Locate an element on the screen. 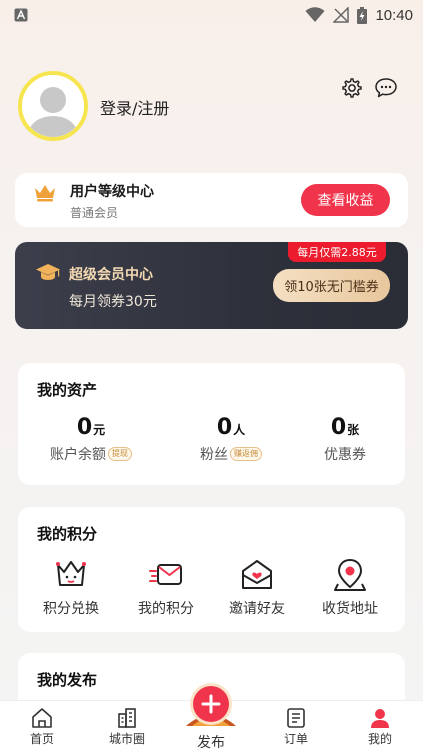  my-points-item: 我的积分 is located at coordinates (166, 587).